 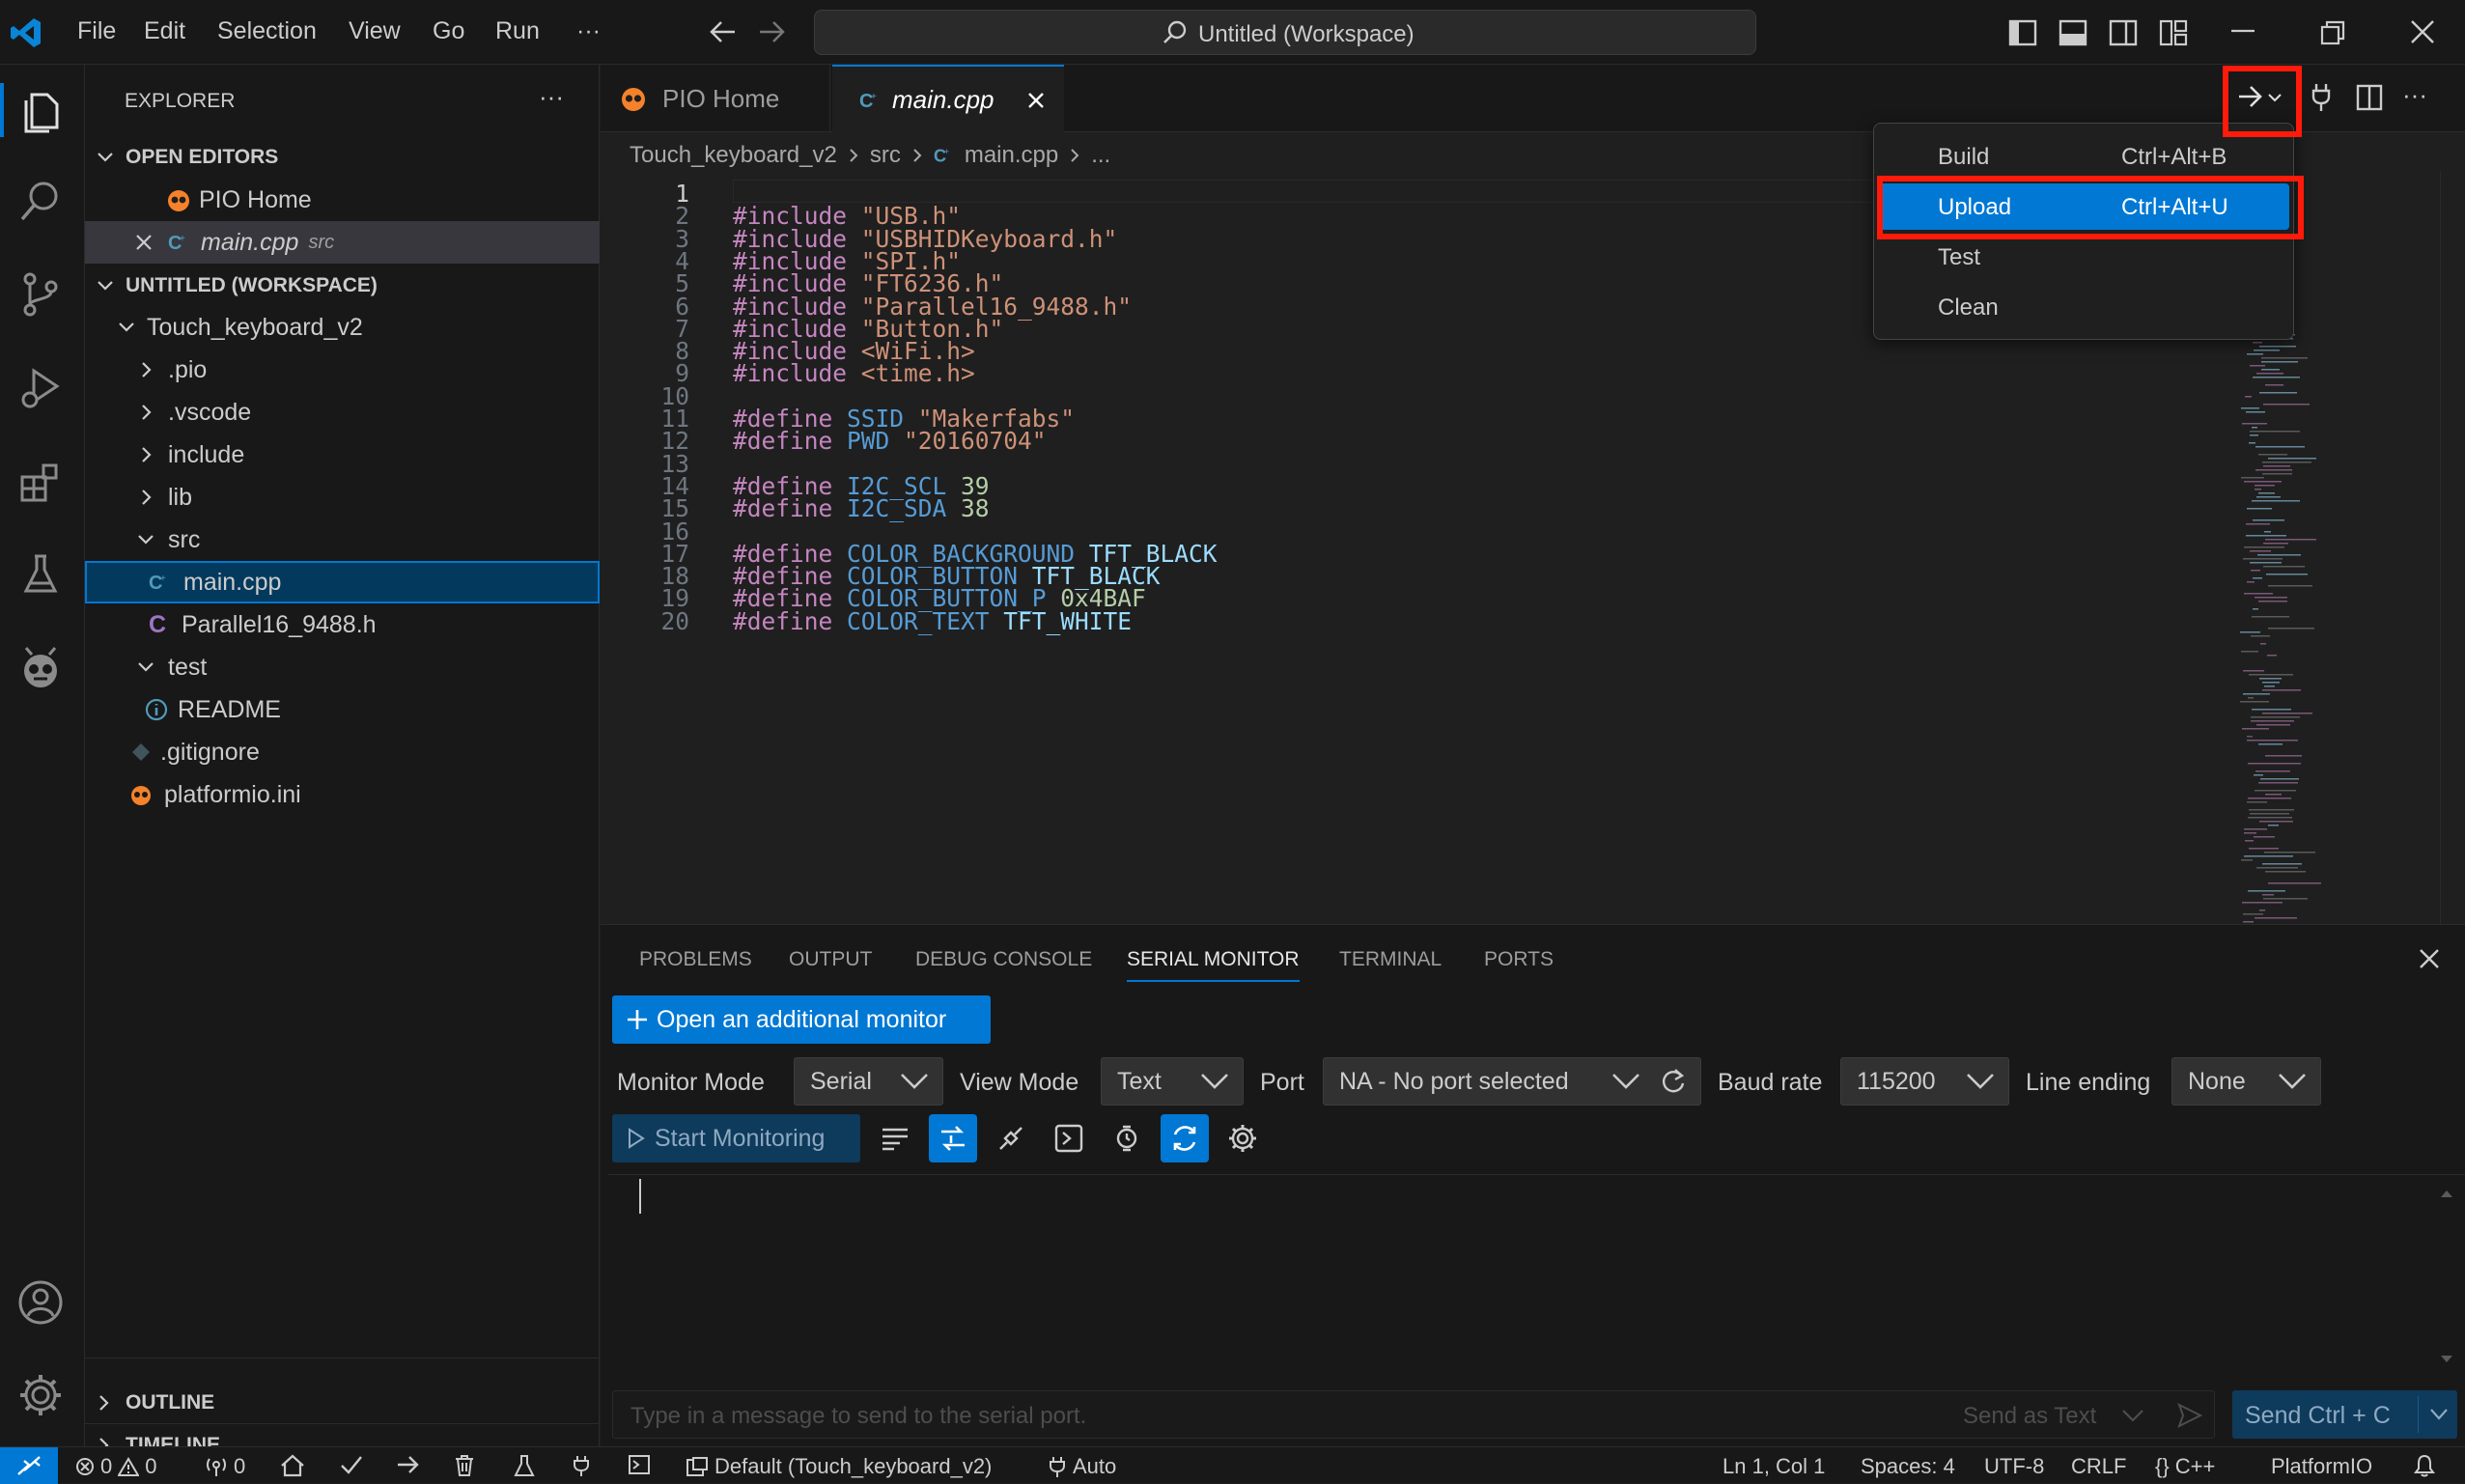 I want to click on back-arrow-icon, so click(x=723, y=31).